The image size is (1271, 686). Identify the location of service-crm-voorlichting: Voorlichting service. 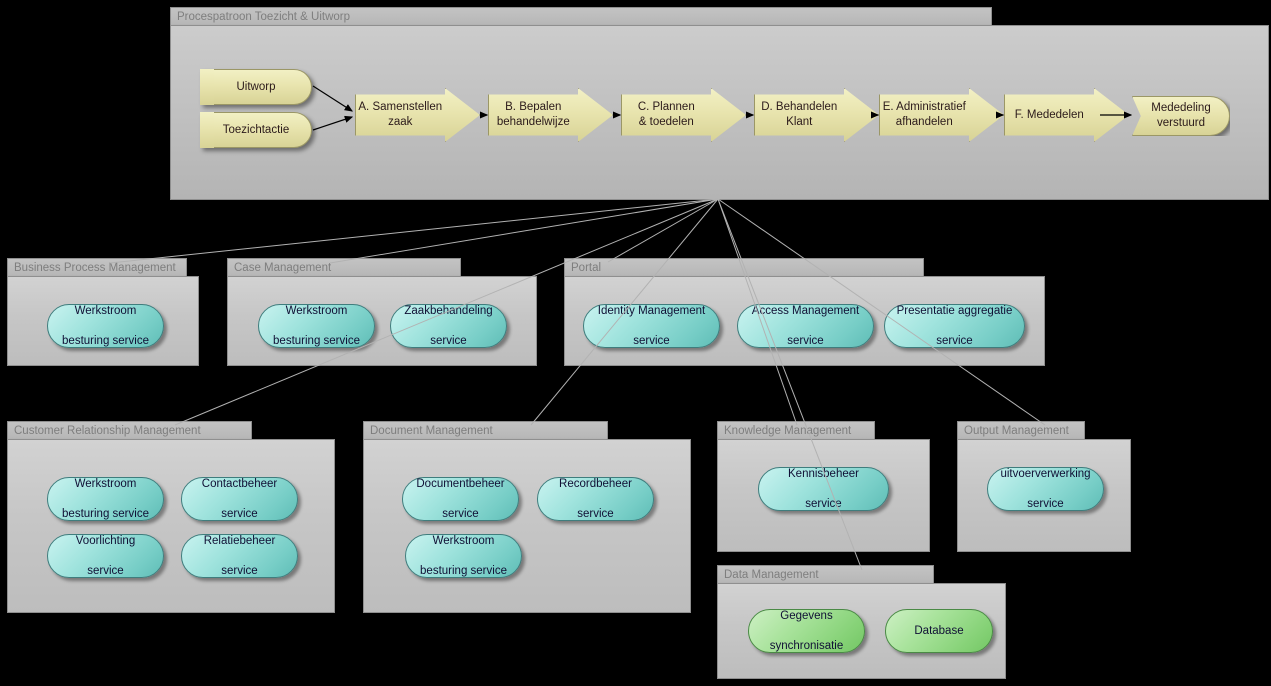
(105, 556).